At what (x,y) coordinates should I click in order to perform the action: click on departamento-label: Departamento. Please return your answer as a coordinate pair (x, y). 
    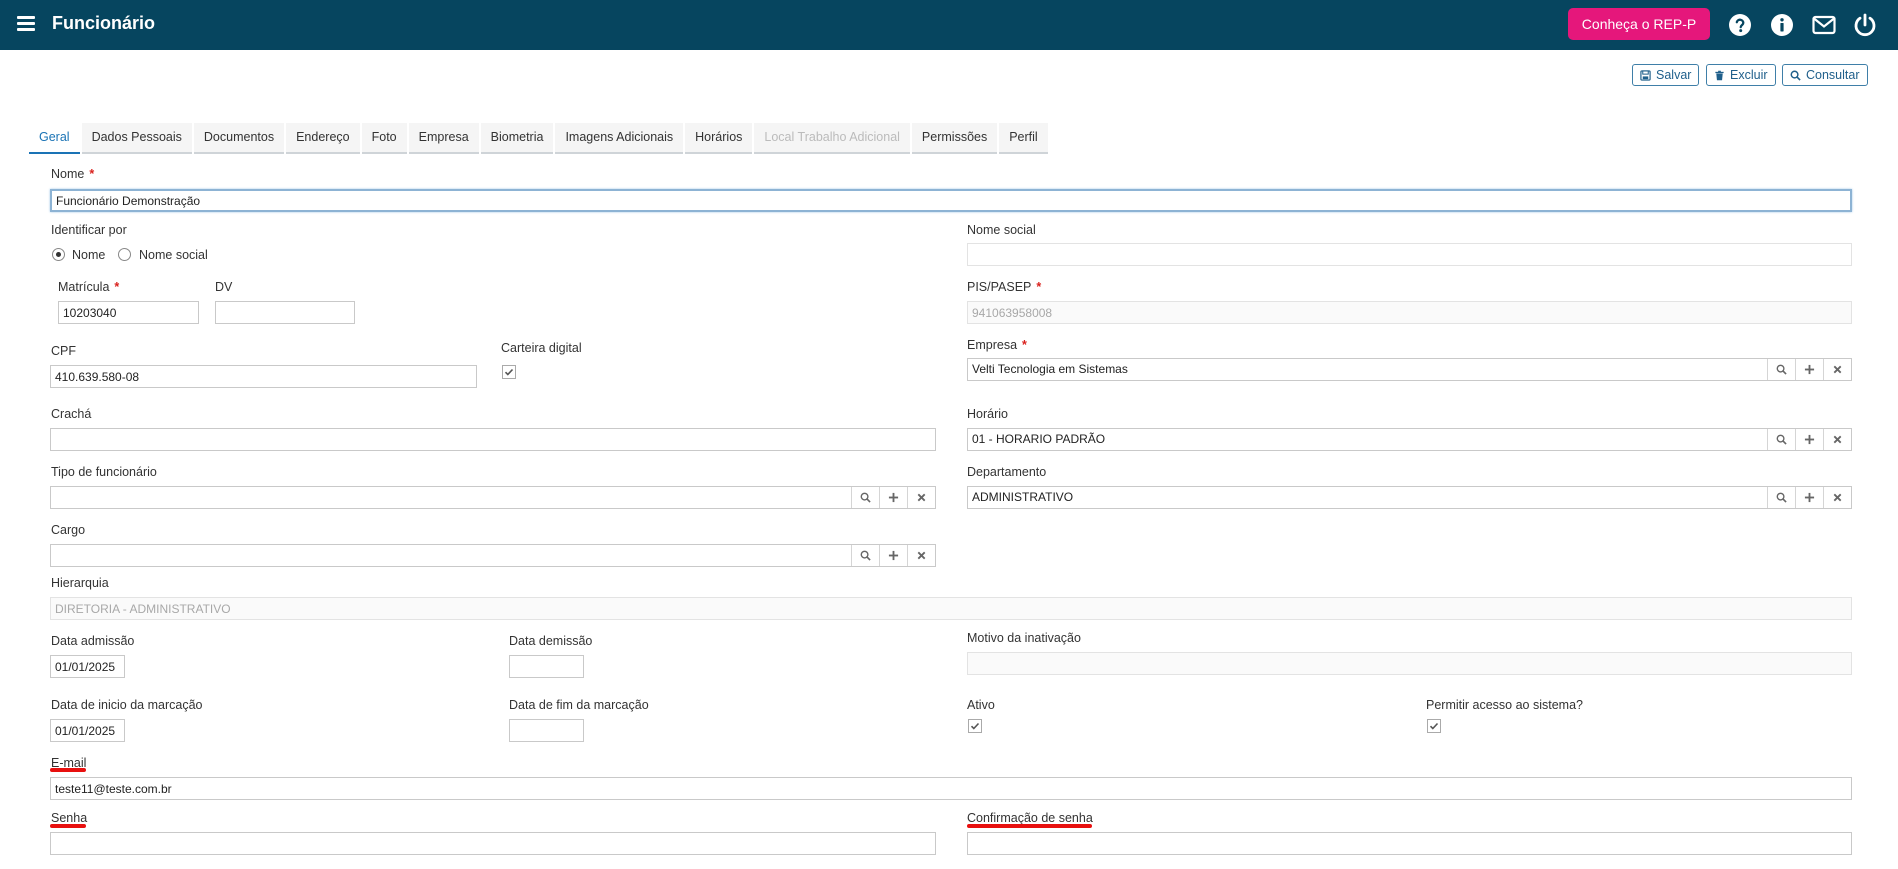
    Looking at the image, I should click on (1007, 472).